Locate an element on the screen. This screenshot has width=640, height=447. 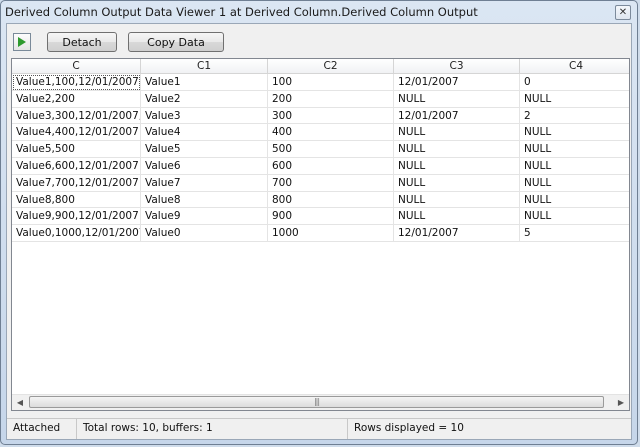
horizontal-scrollbar: ◀ ||| ▶ is located at coordinates (320, 402).